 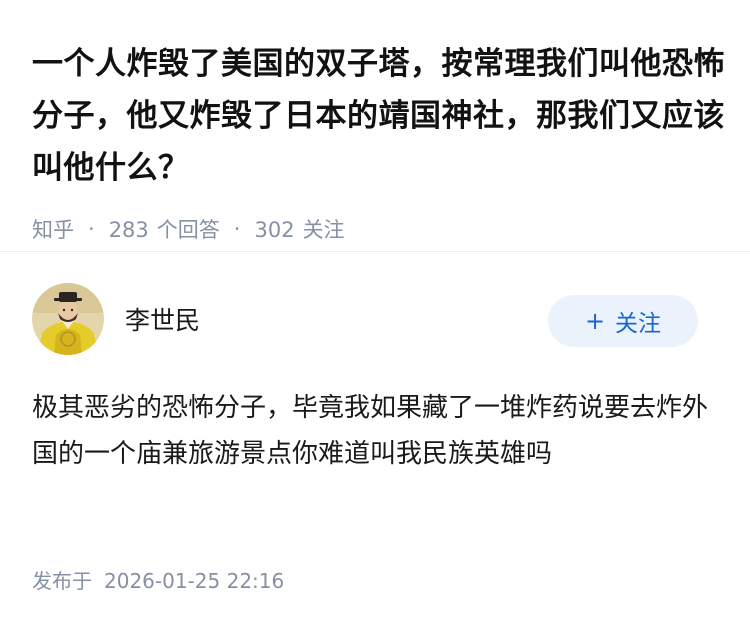 What do you see at coordinates (128, 230) in the screenshot?
I see `answer-count: 283` at bounding box center [128, 230].